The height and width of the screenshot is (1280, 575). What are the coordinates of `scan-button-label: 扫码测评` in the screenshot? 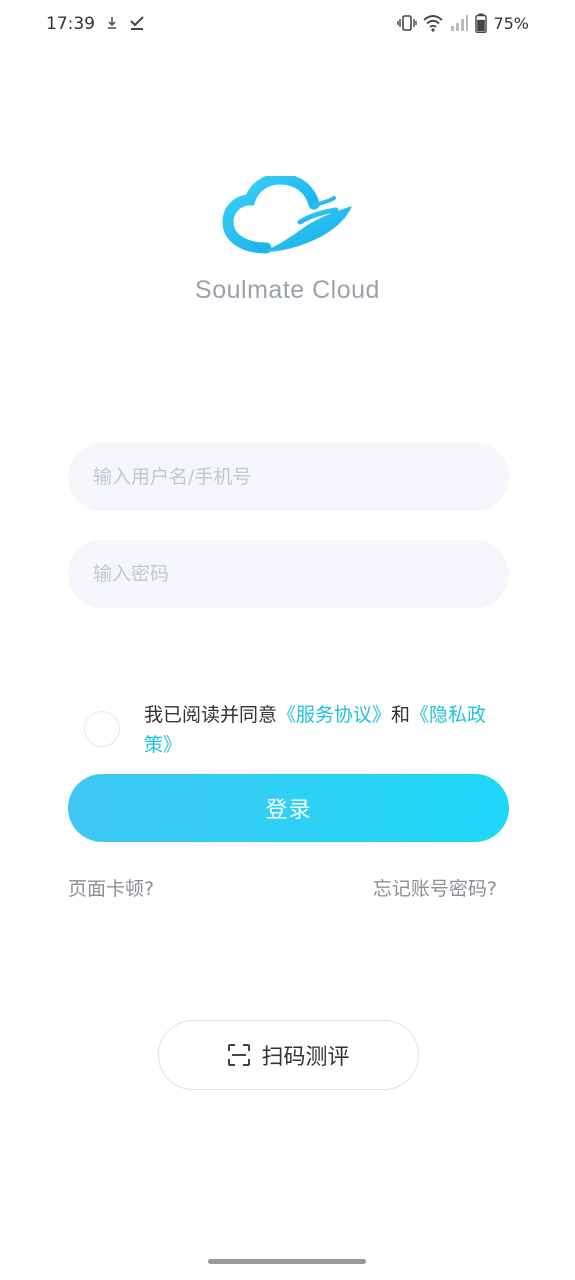 It's located at (305, 1057).